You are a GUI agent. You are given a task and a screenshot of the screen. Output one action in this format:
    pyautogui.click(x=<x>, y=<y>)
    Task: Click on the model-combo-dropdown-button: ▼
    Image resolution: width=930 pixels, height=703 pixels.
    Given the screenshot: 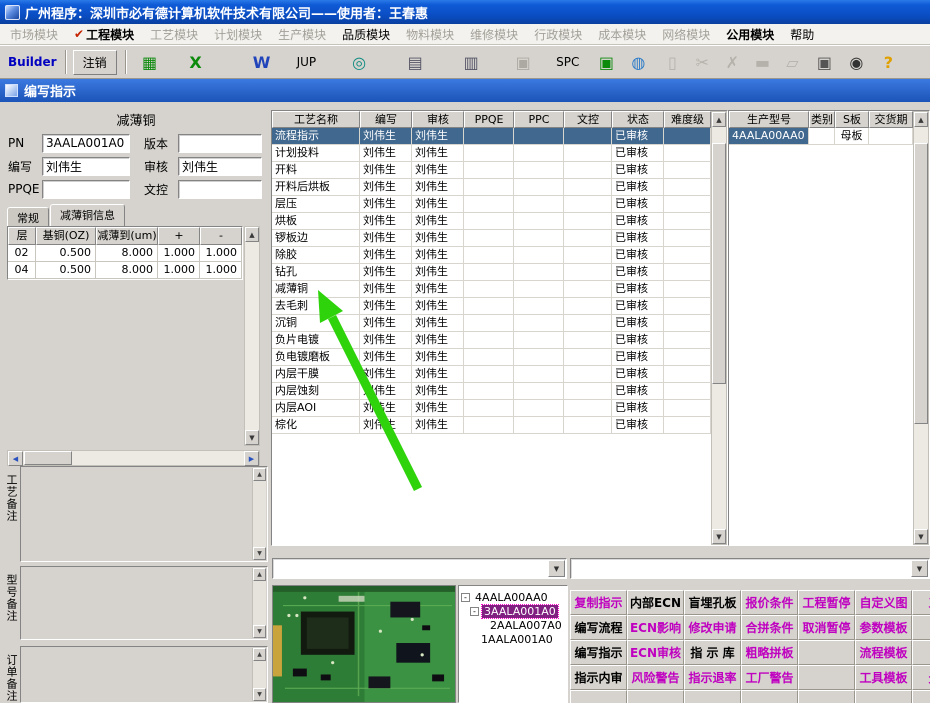 What is the action you would take?
    pyautogui.click(x=556, y=568)
    